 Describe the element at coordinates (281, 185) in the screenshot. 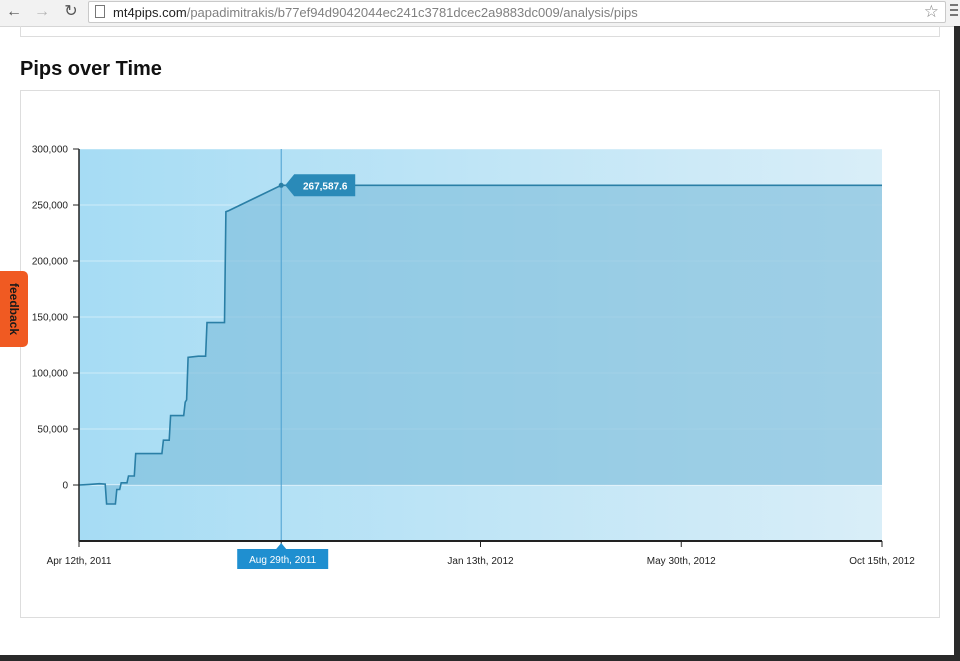

I see `crosshair-point` at that location.